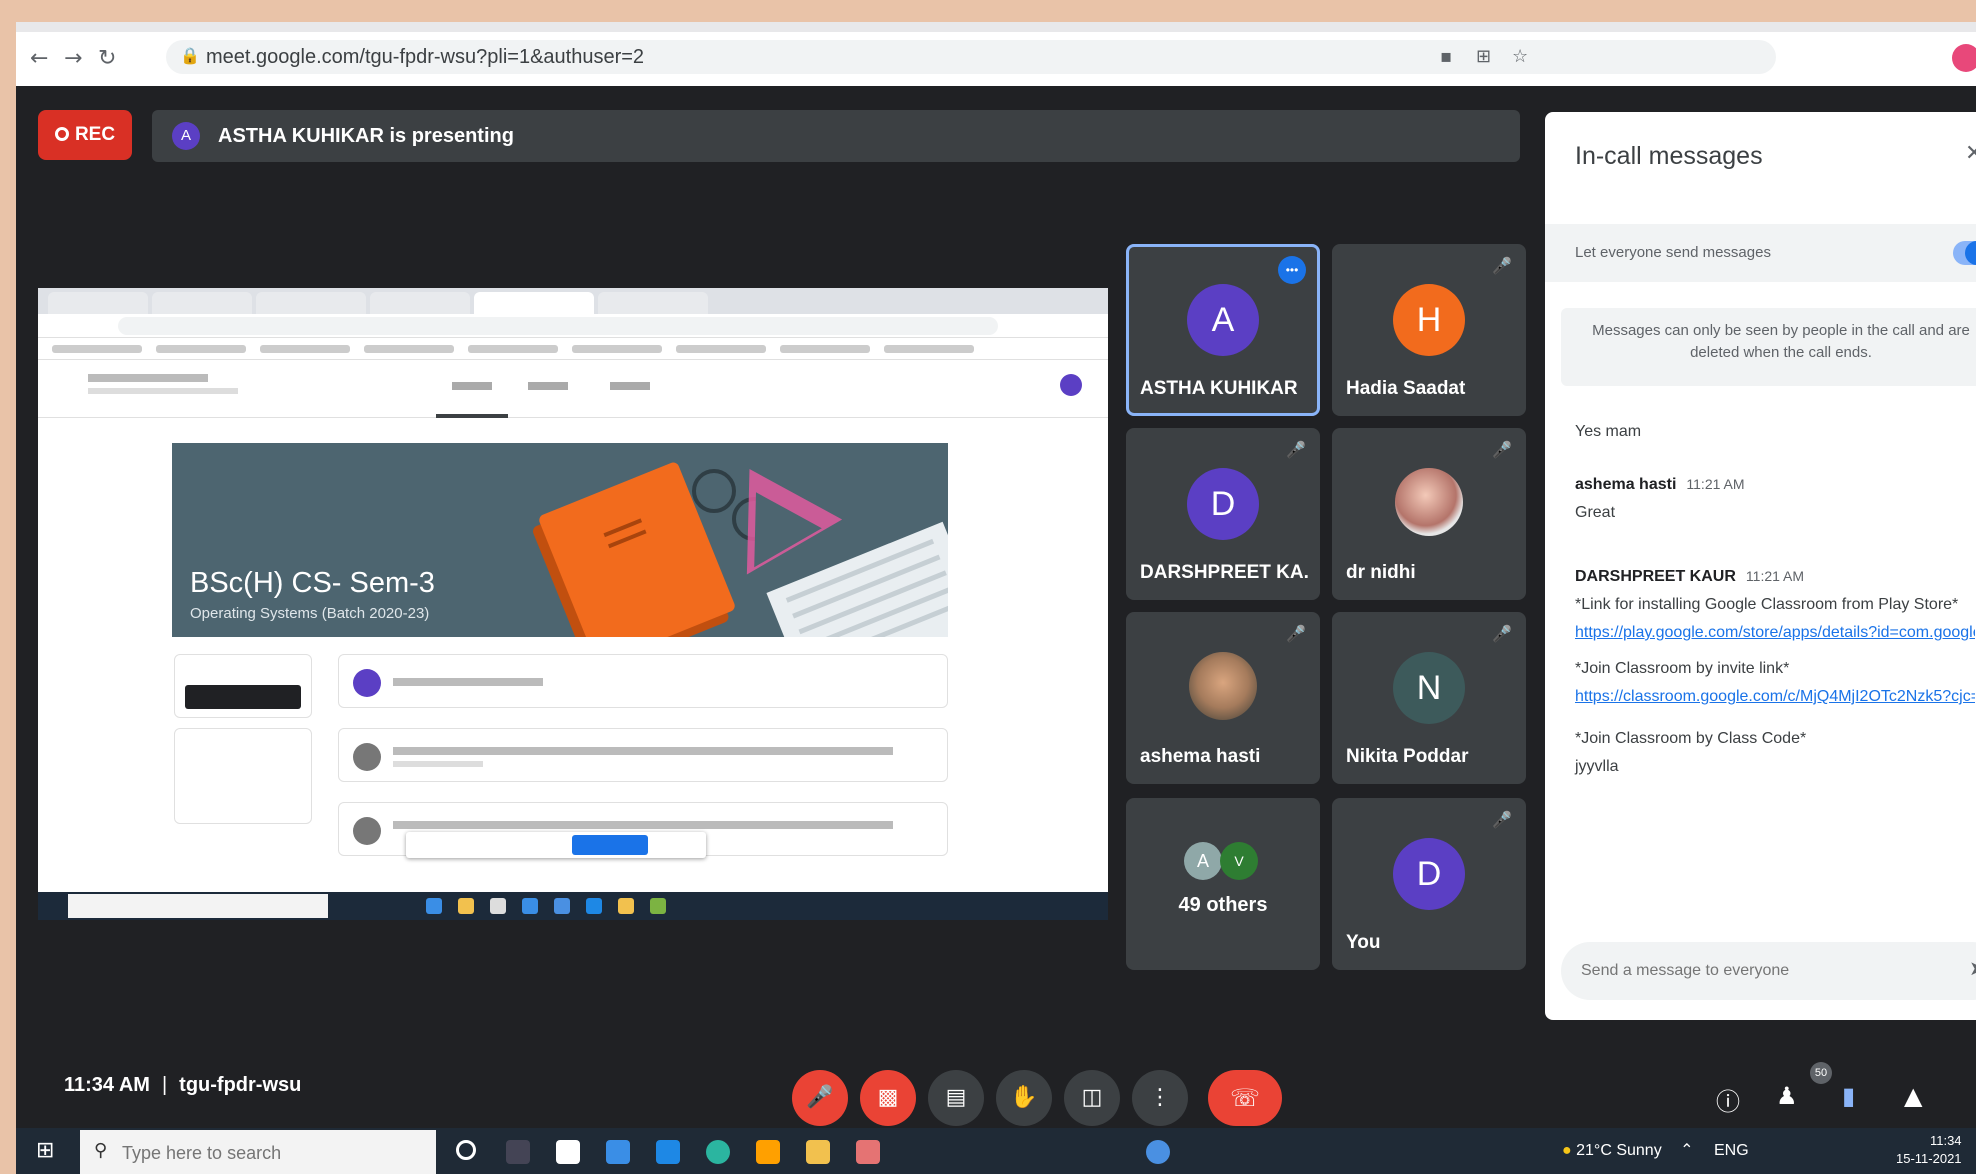  I want to click on more-options-button: ⋮, so click(1160, 1098).